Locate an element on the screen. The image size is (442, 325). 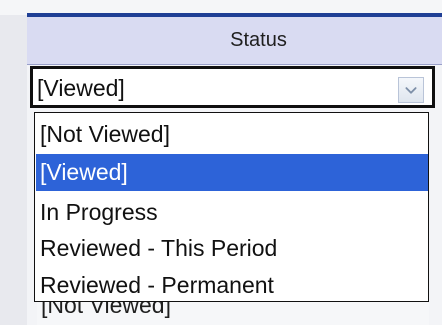
chevron-down-icon is located at coordinates (411, 90).